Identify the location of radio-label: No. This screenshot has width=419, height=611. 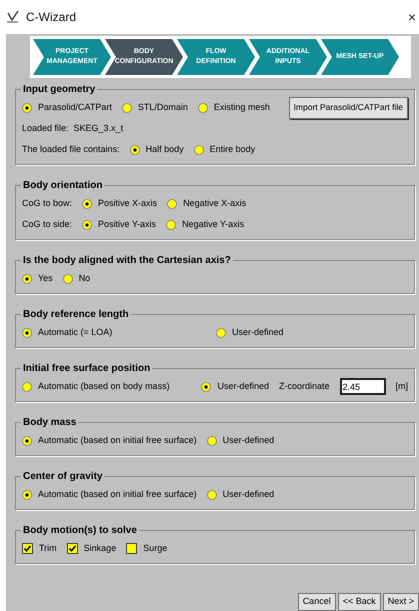
(84, 278).